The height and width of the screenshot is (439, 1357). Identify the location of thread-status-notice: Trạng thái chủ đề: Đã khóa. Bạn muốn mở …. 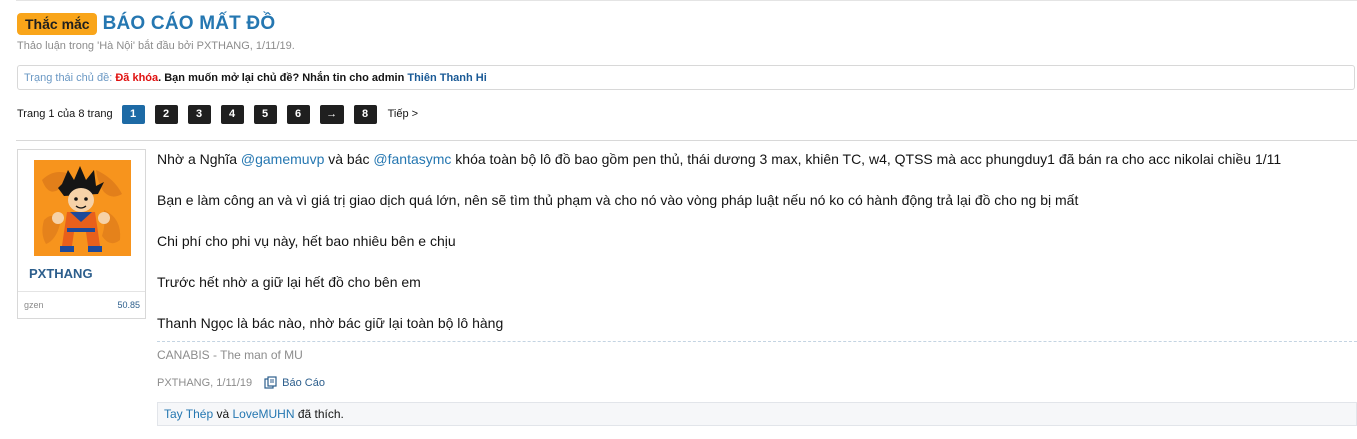
(686, 77).